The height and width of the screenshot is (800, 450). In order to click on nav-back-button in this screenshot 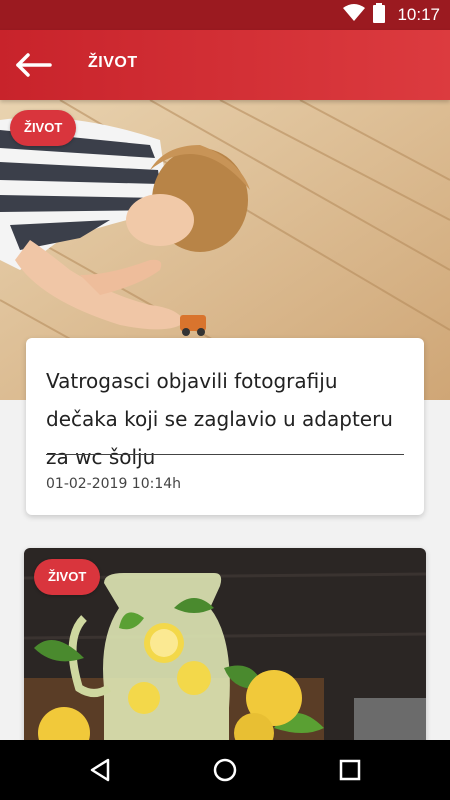, I will do `click(100, 770)`.